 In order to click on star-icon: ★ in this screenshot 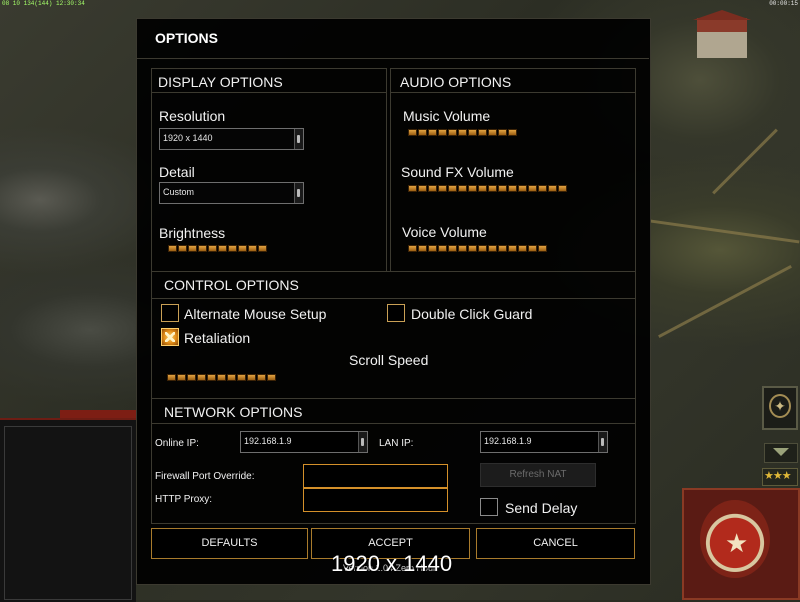, I will do `click(737, 543)`.